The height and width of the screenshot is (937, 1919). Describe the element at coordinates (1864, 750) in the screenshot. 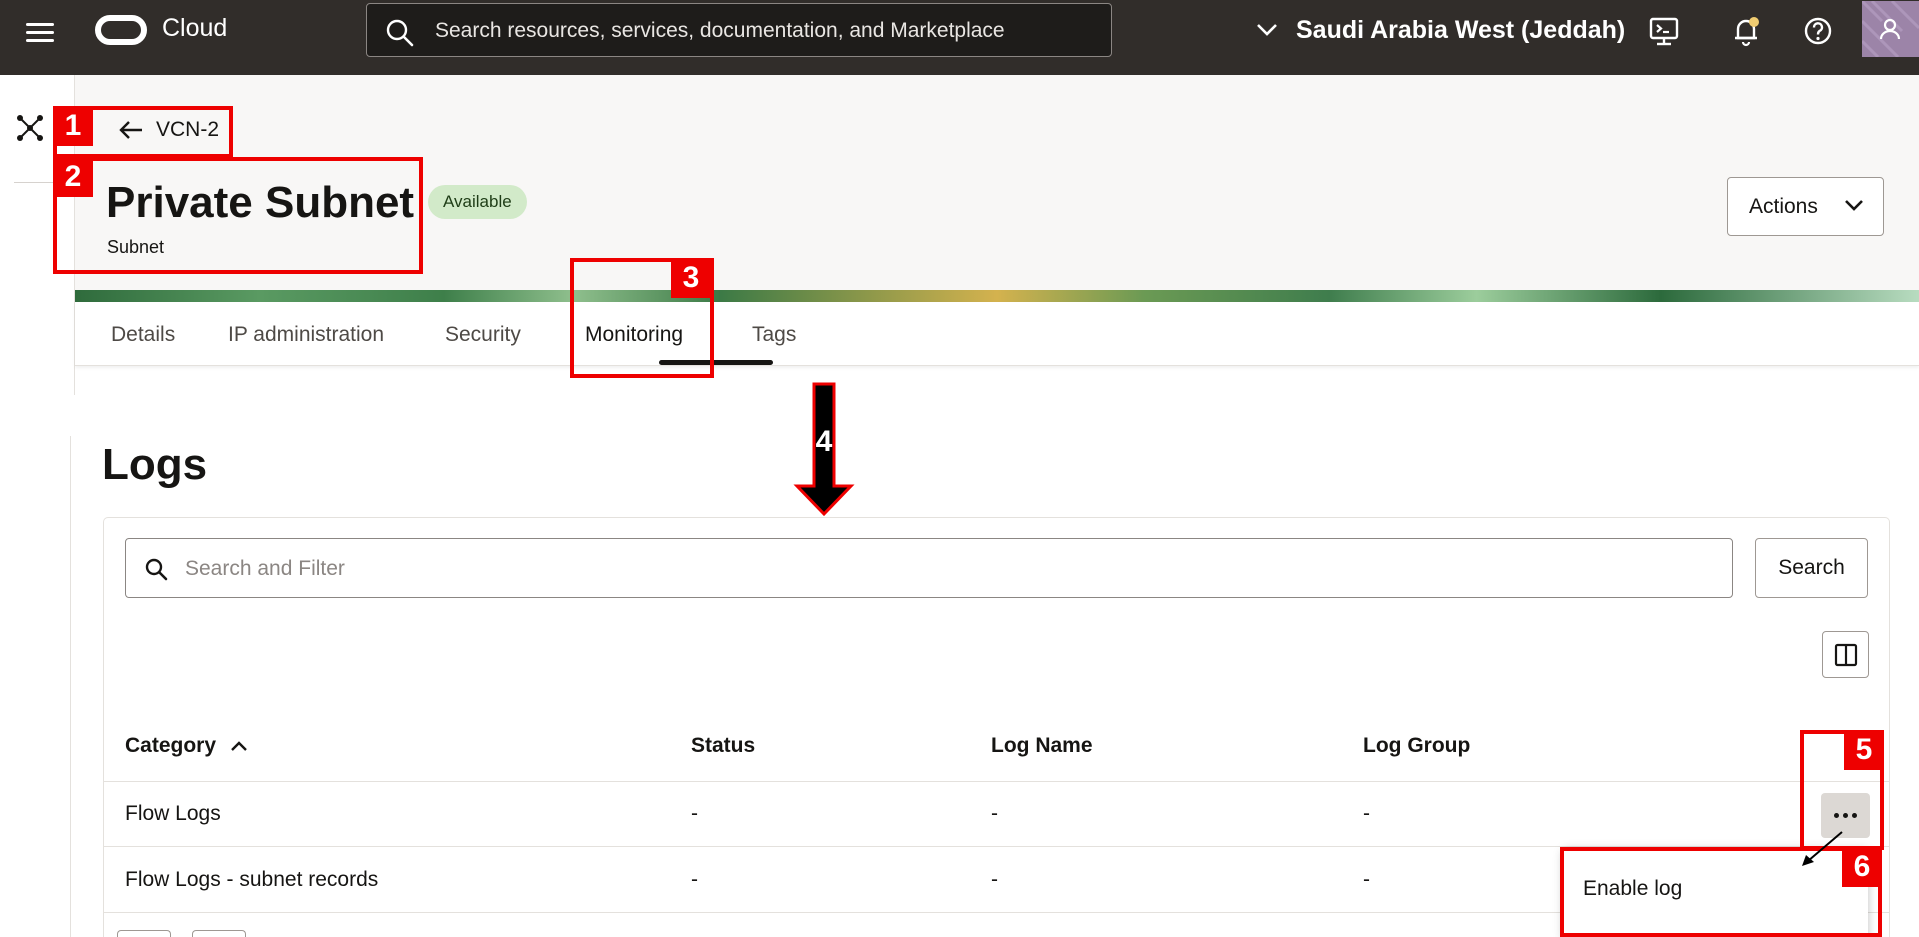

I see `callout-number-5: 5` at that location.